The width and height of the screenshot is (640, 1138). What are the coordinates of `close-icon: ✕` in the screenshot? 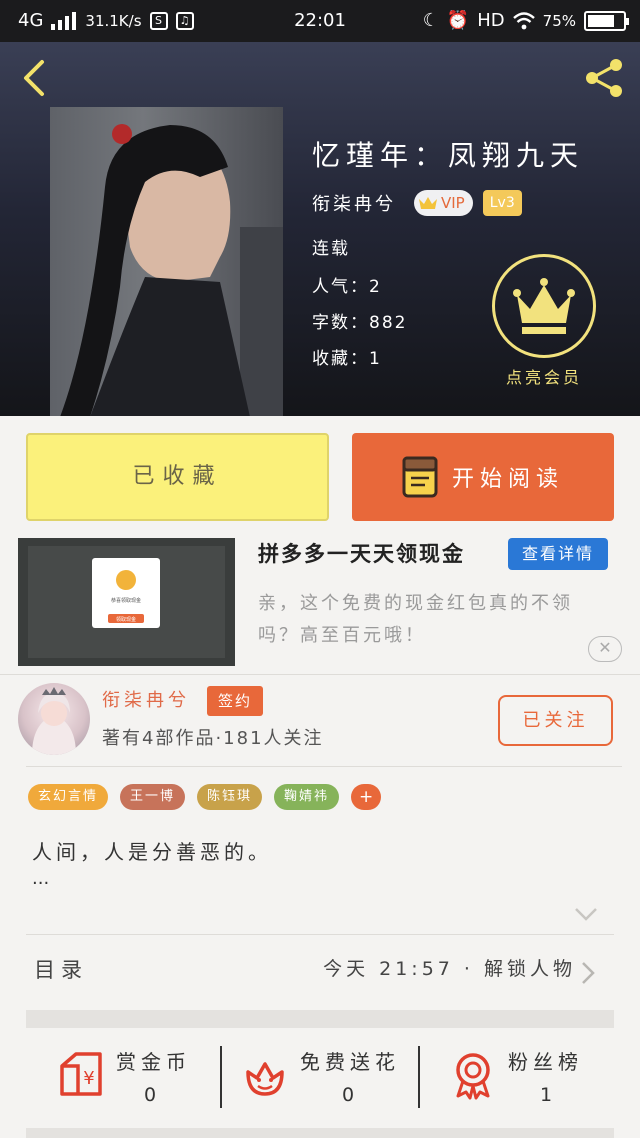 It's located at (605, 649).